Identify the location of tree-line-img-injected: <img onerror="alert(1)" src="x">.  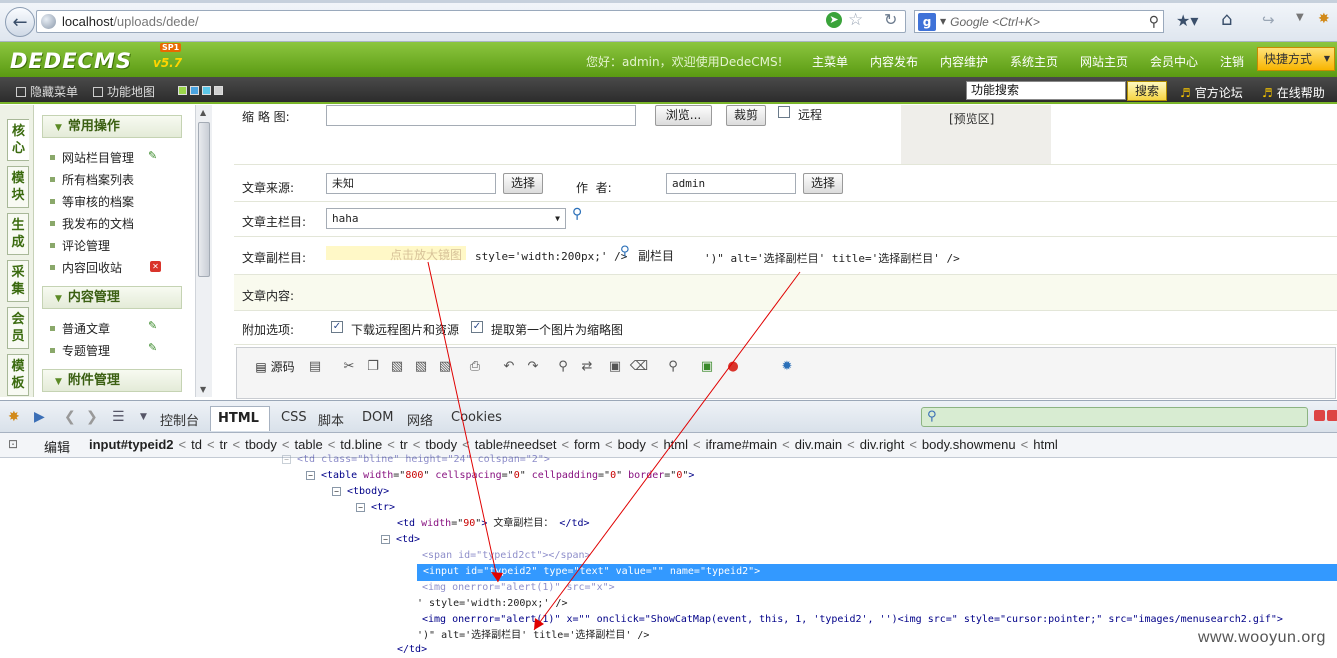
(518, 588).